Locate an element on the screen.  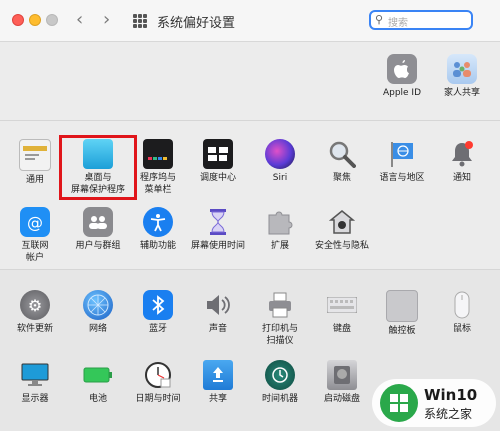
pref-label: 聚焦 is located at coordinates (341, 178).